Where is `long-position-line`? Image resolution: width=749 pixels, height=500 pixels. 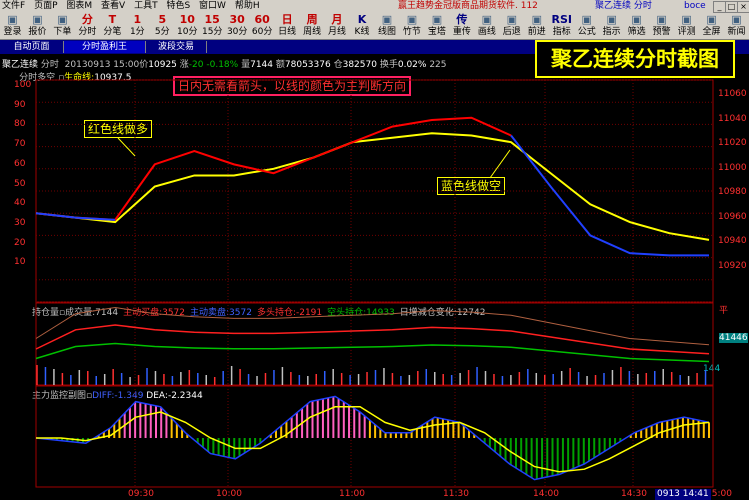
long-position-line is located at coordinates (372, 339).